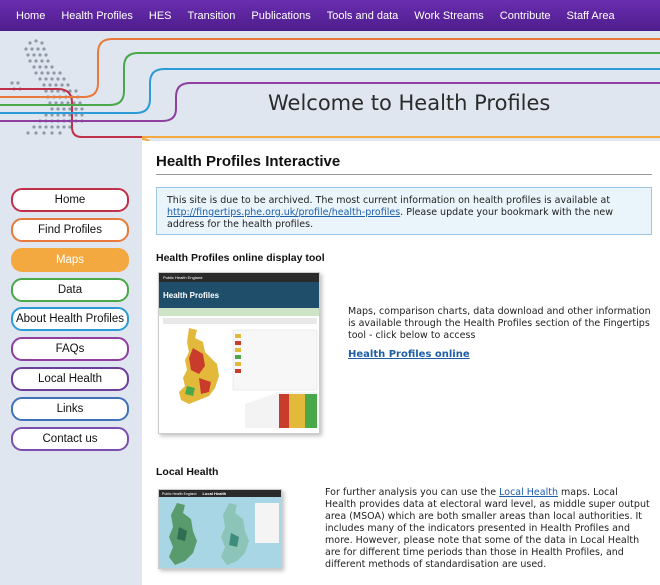 Image resolution: width=660 pixels, height=585 pixels. I want to click on thumb2-title: Local Health, so click(214, 493).